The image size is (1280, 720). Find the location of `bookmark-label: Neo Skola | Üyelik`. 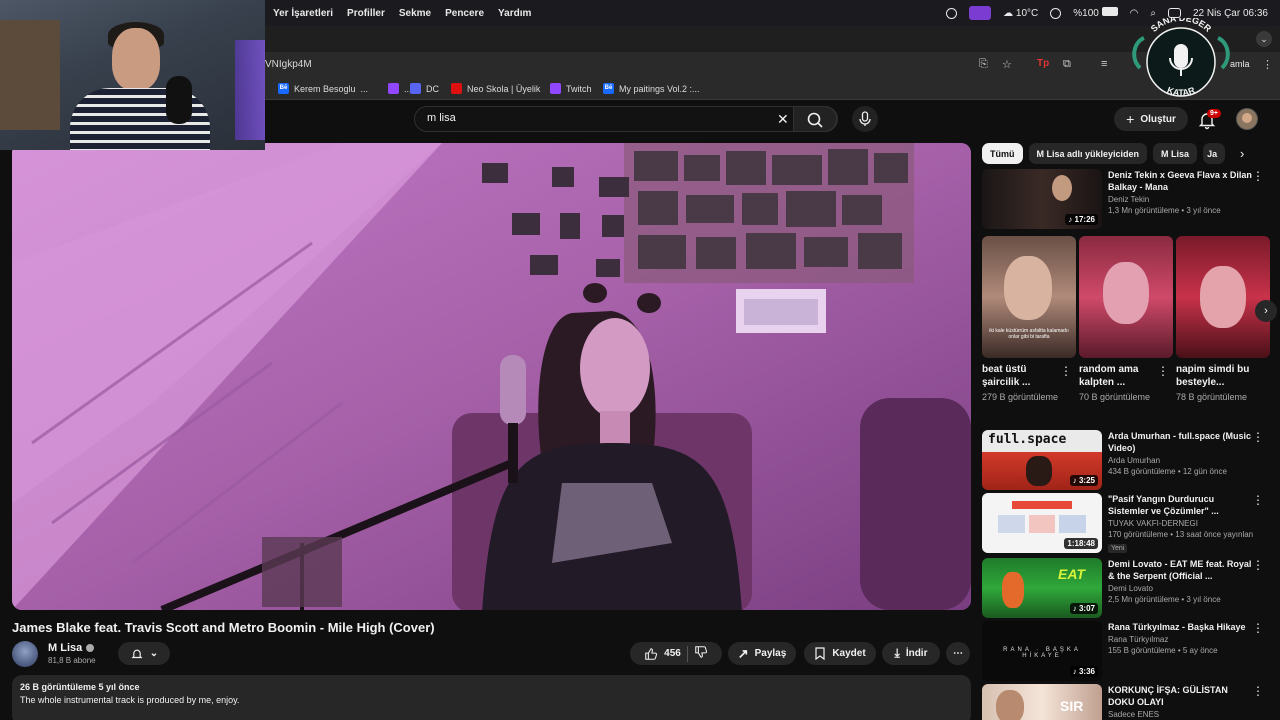

bookmark-label: Neo Skola | Üyelik is located at coordinates (504, 88).